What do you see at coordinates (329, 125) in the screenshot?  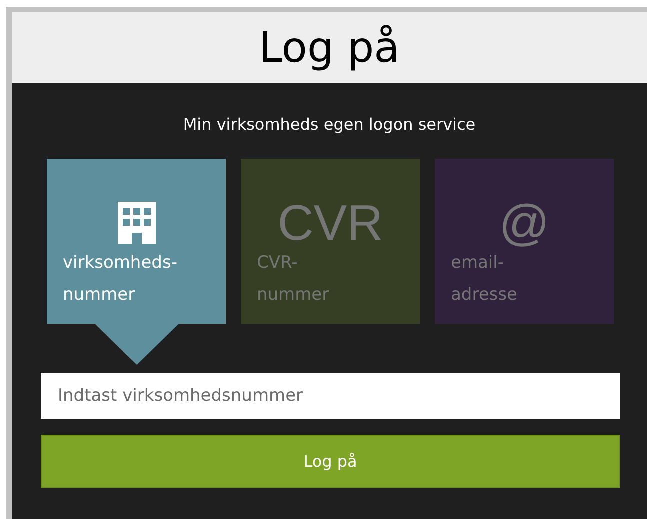 I see `subtitle: Min virksomheds egen logon service` at bounding box center [329, 125].